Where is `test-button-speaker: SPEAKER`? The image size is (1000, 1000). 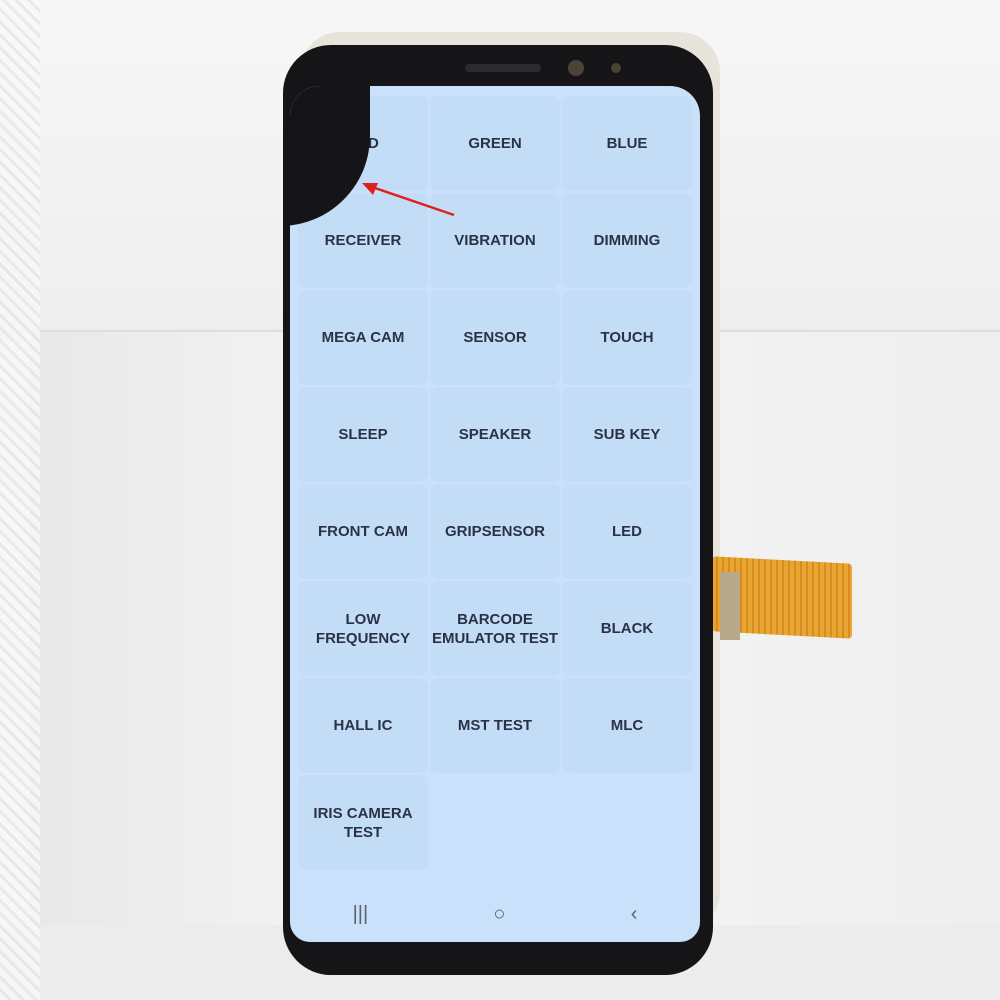 test-button-speaker: SPEAKER is located at coordinates (495, 434).